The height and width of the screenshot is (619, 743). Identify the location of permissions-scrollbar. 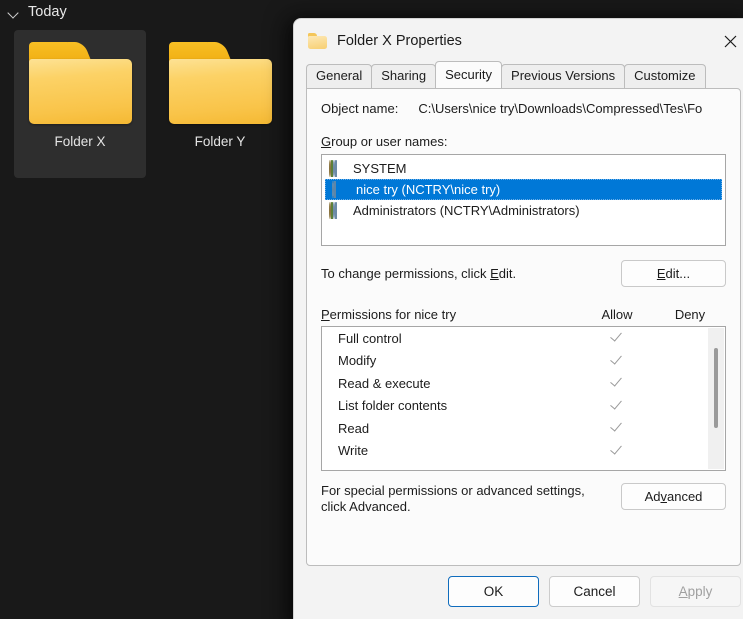
(716, 398).